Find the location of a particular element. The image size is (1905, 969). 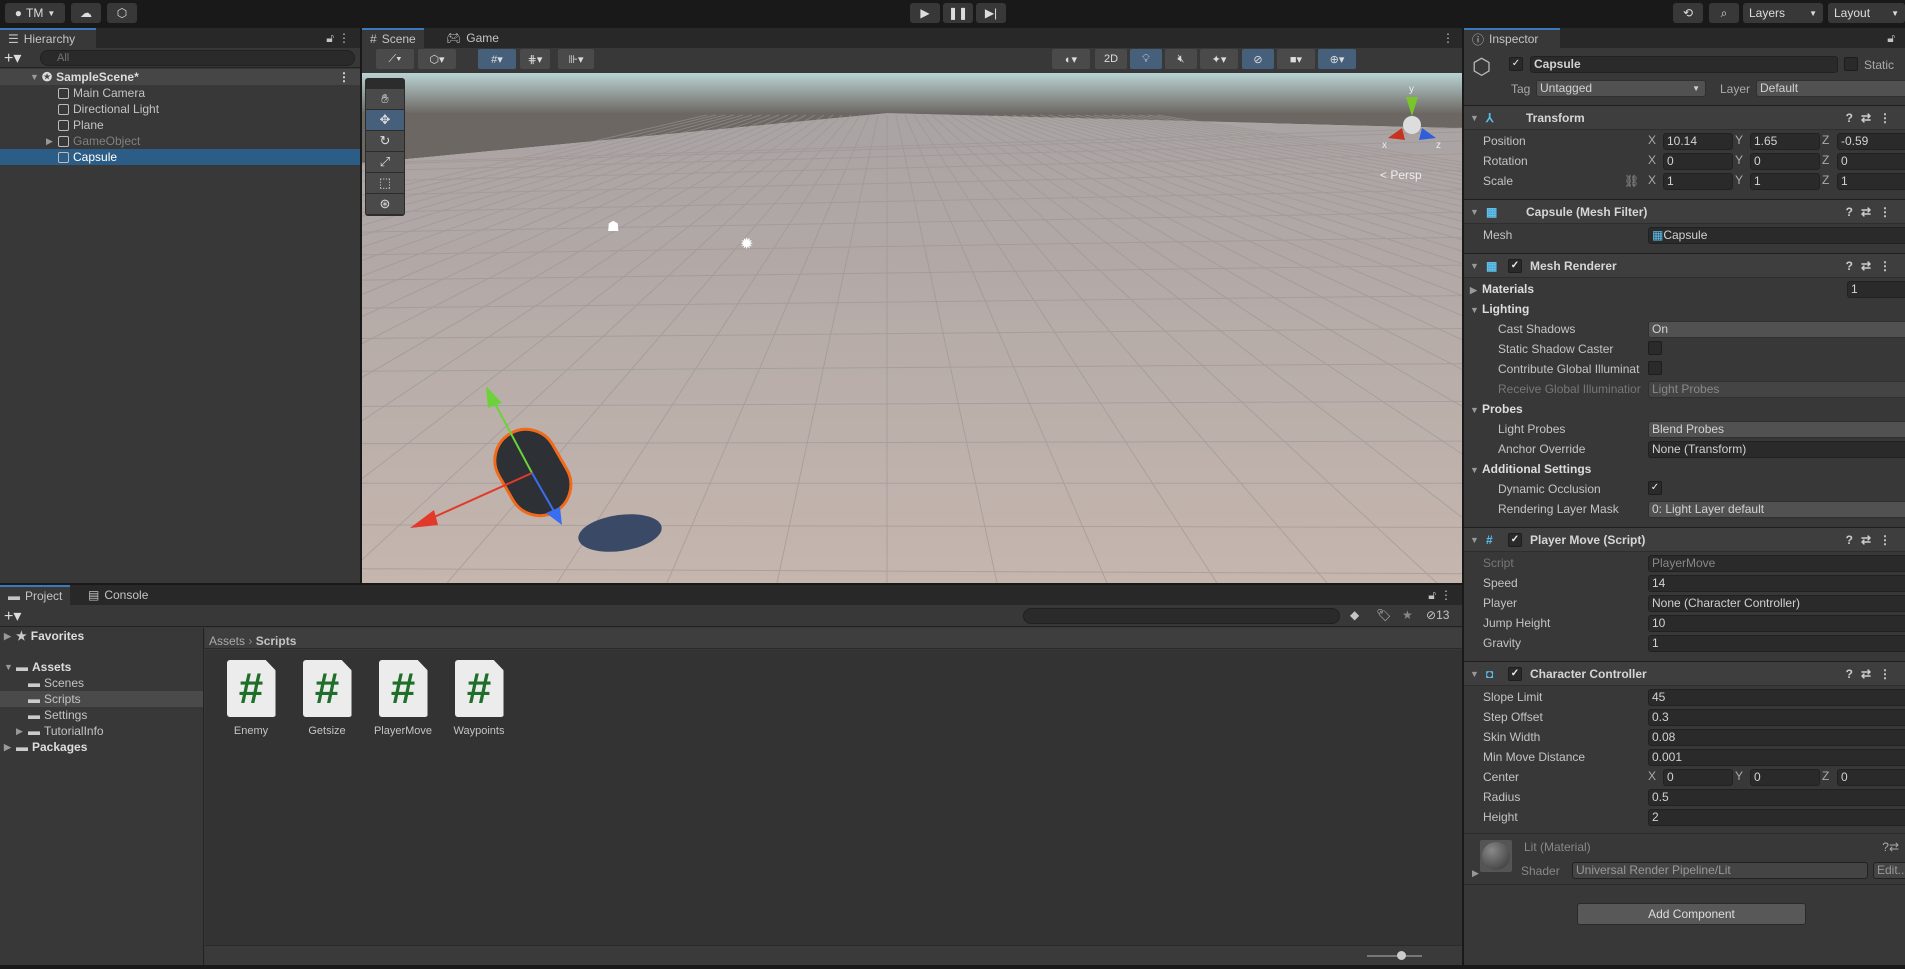

asset-script: # Enemy is located at coordinates (251, 698).